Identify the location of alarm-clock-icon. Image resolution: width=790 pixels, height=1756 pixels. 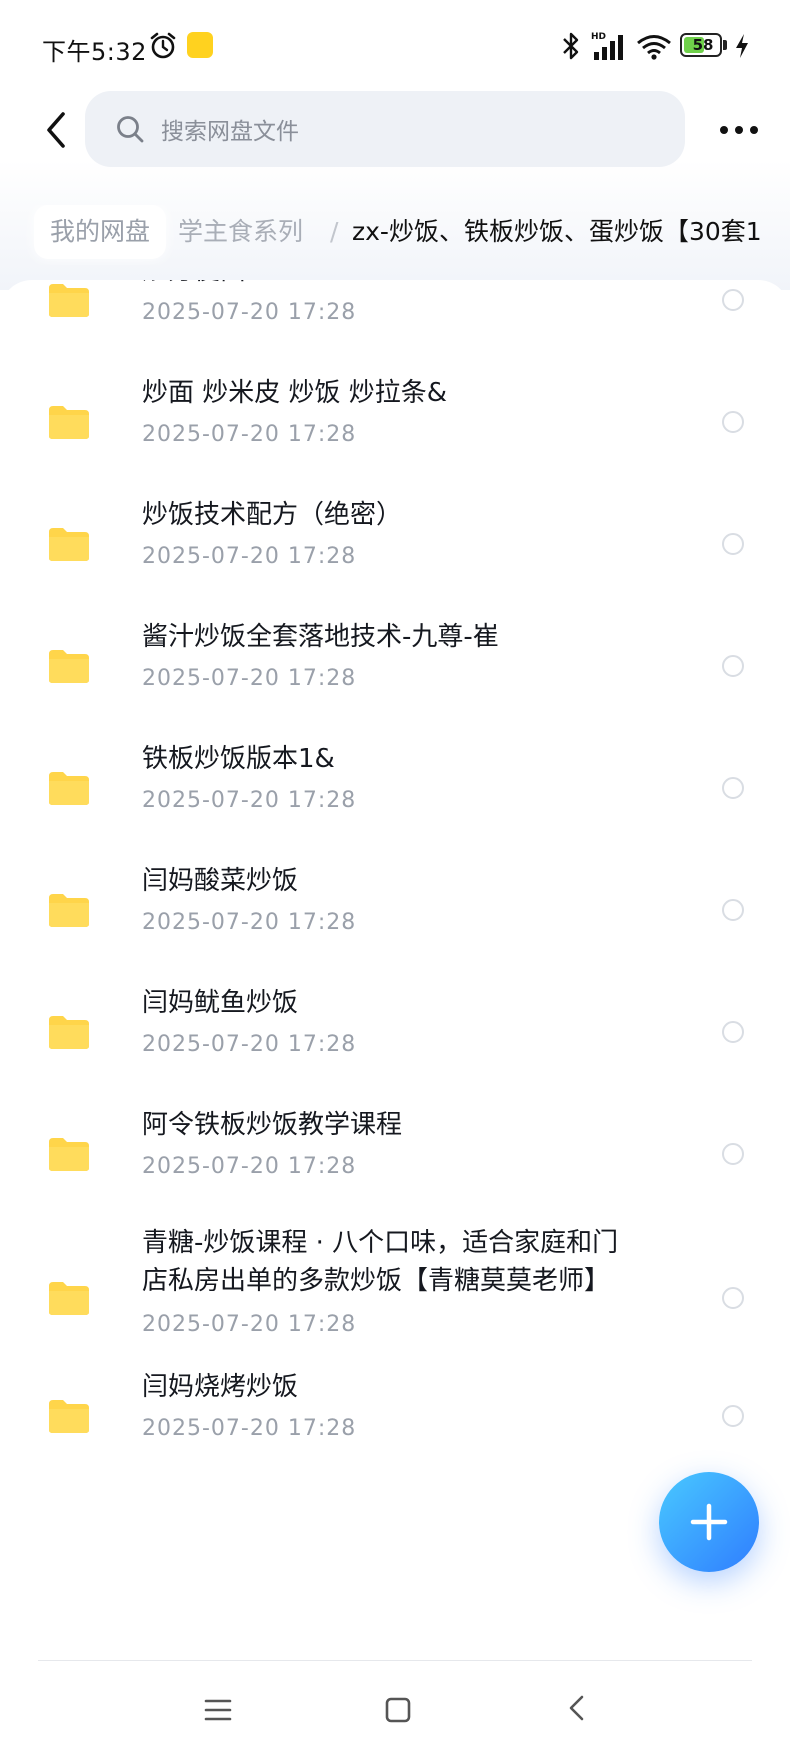
(163, 45).